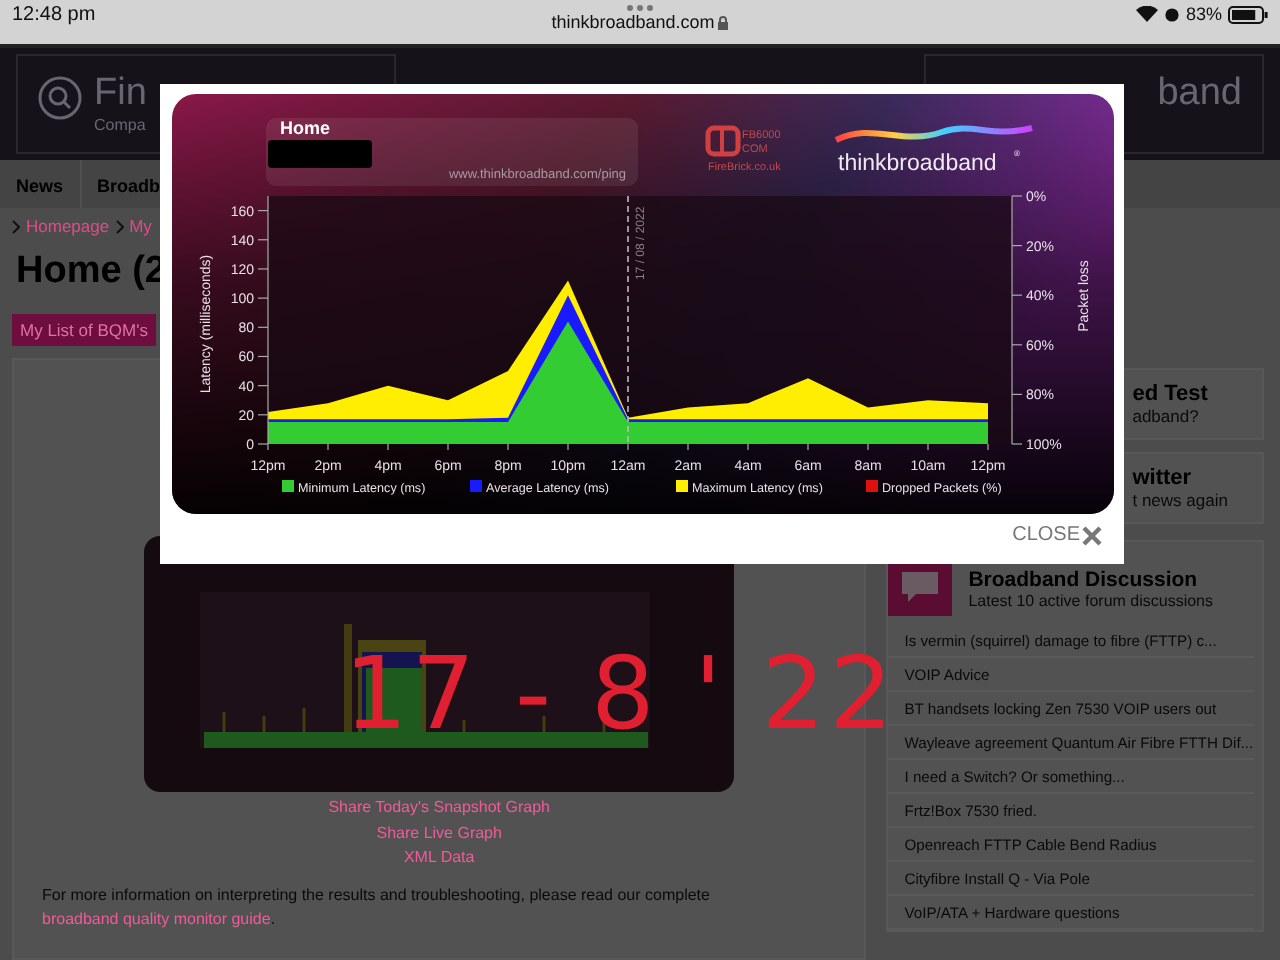 Image resolution: width=1280 pixels, height=960 pixels. Describe the element at coordinates (1084, 579) in the screenshot. I see `discussion-title: Broadband Discussion` at that location.